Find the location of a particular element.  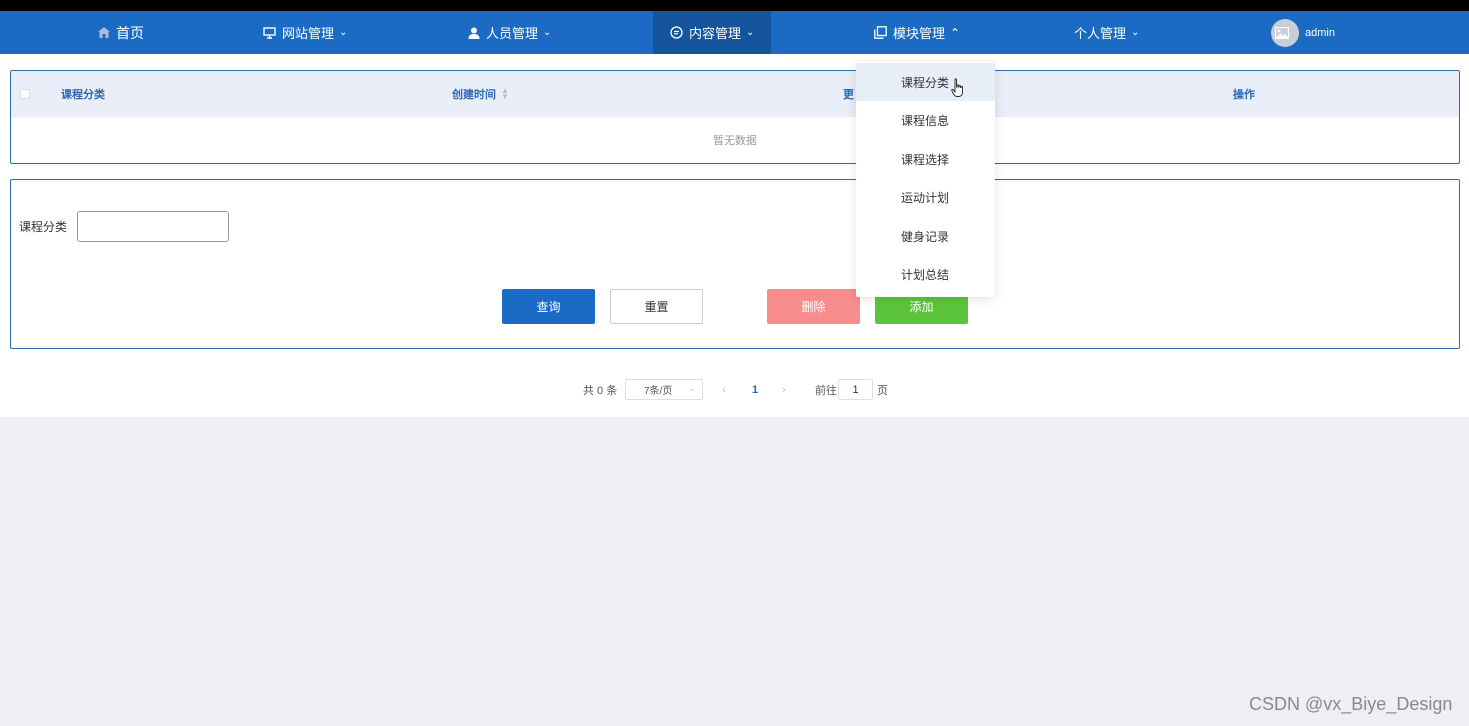

image-placeholder-icon is located at coordinates (1282, 32).